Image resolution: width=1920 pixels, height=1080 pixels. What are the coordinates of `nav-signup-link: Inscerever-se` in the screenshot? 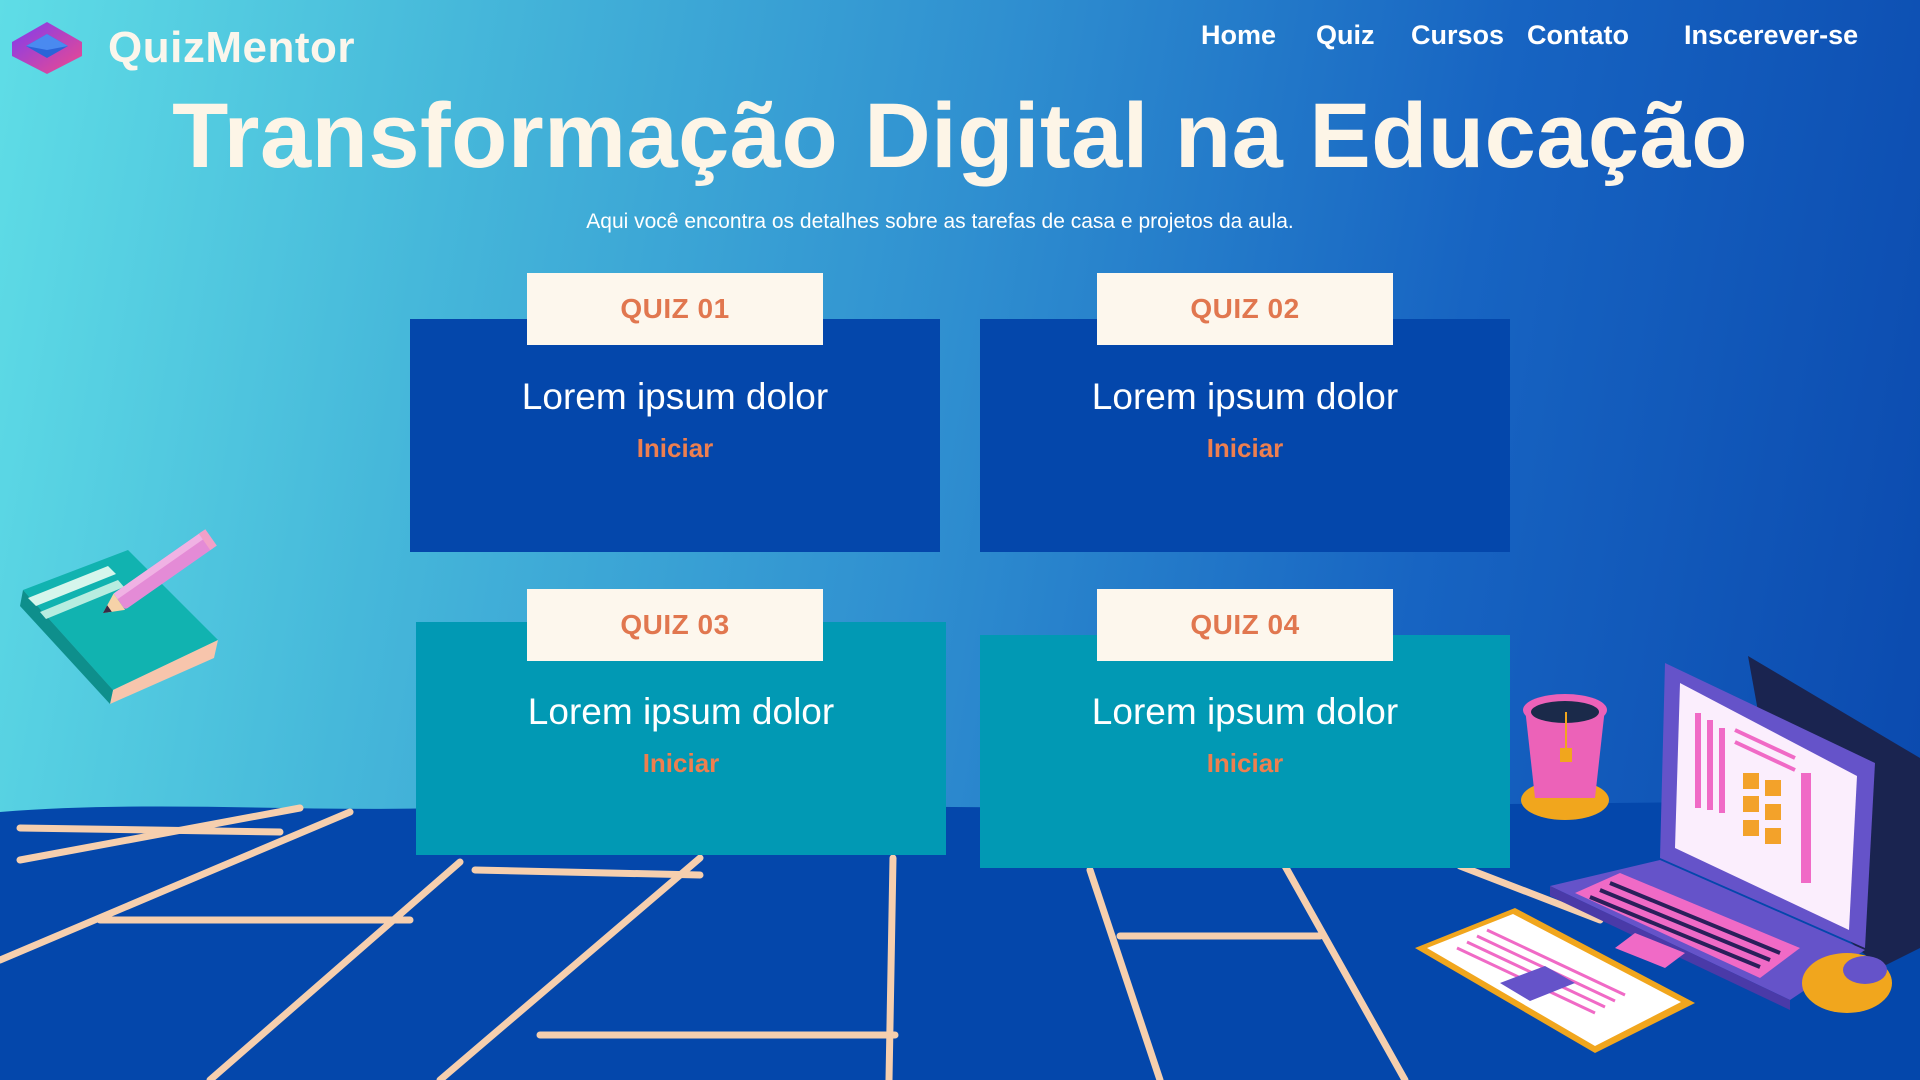 It's located at (1771, 35).